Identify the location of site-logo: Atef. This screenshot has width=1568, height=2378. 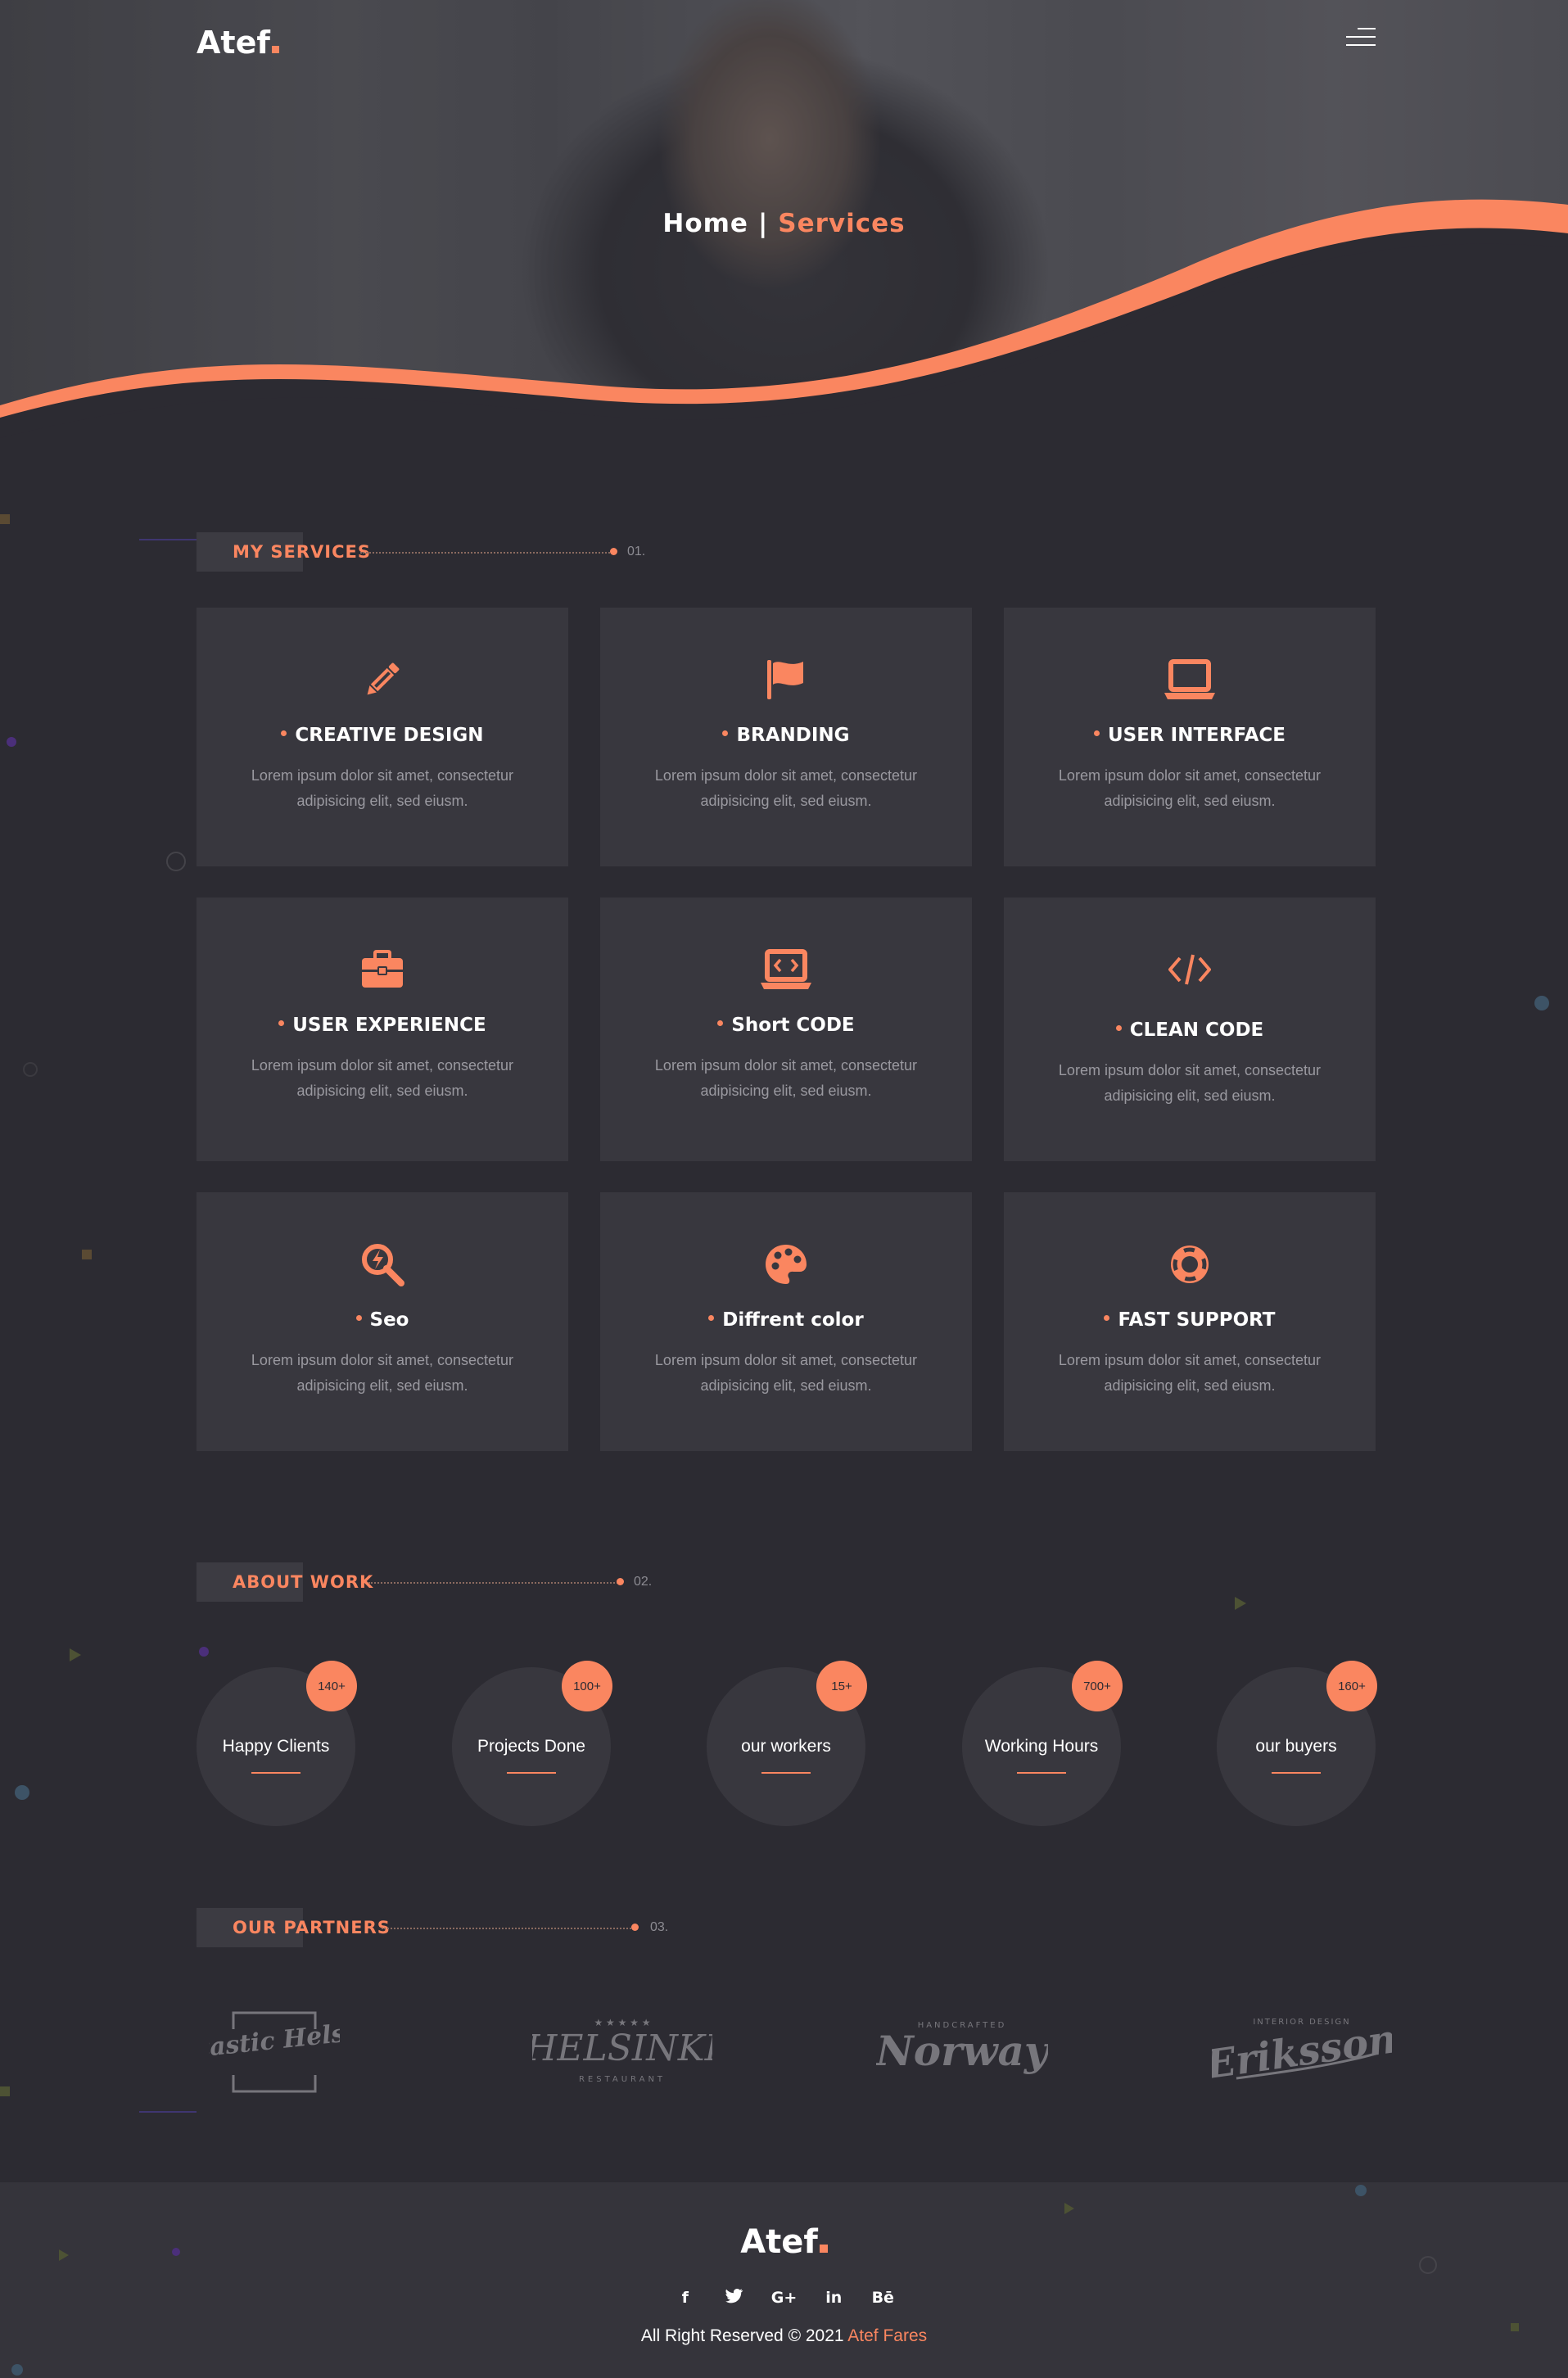
(238, 43).